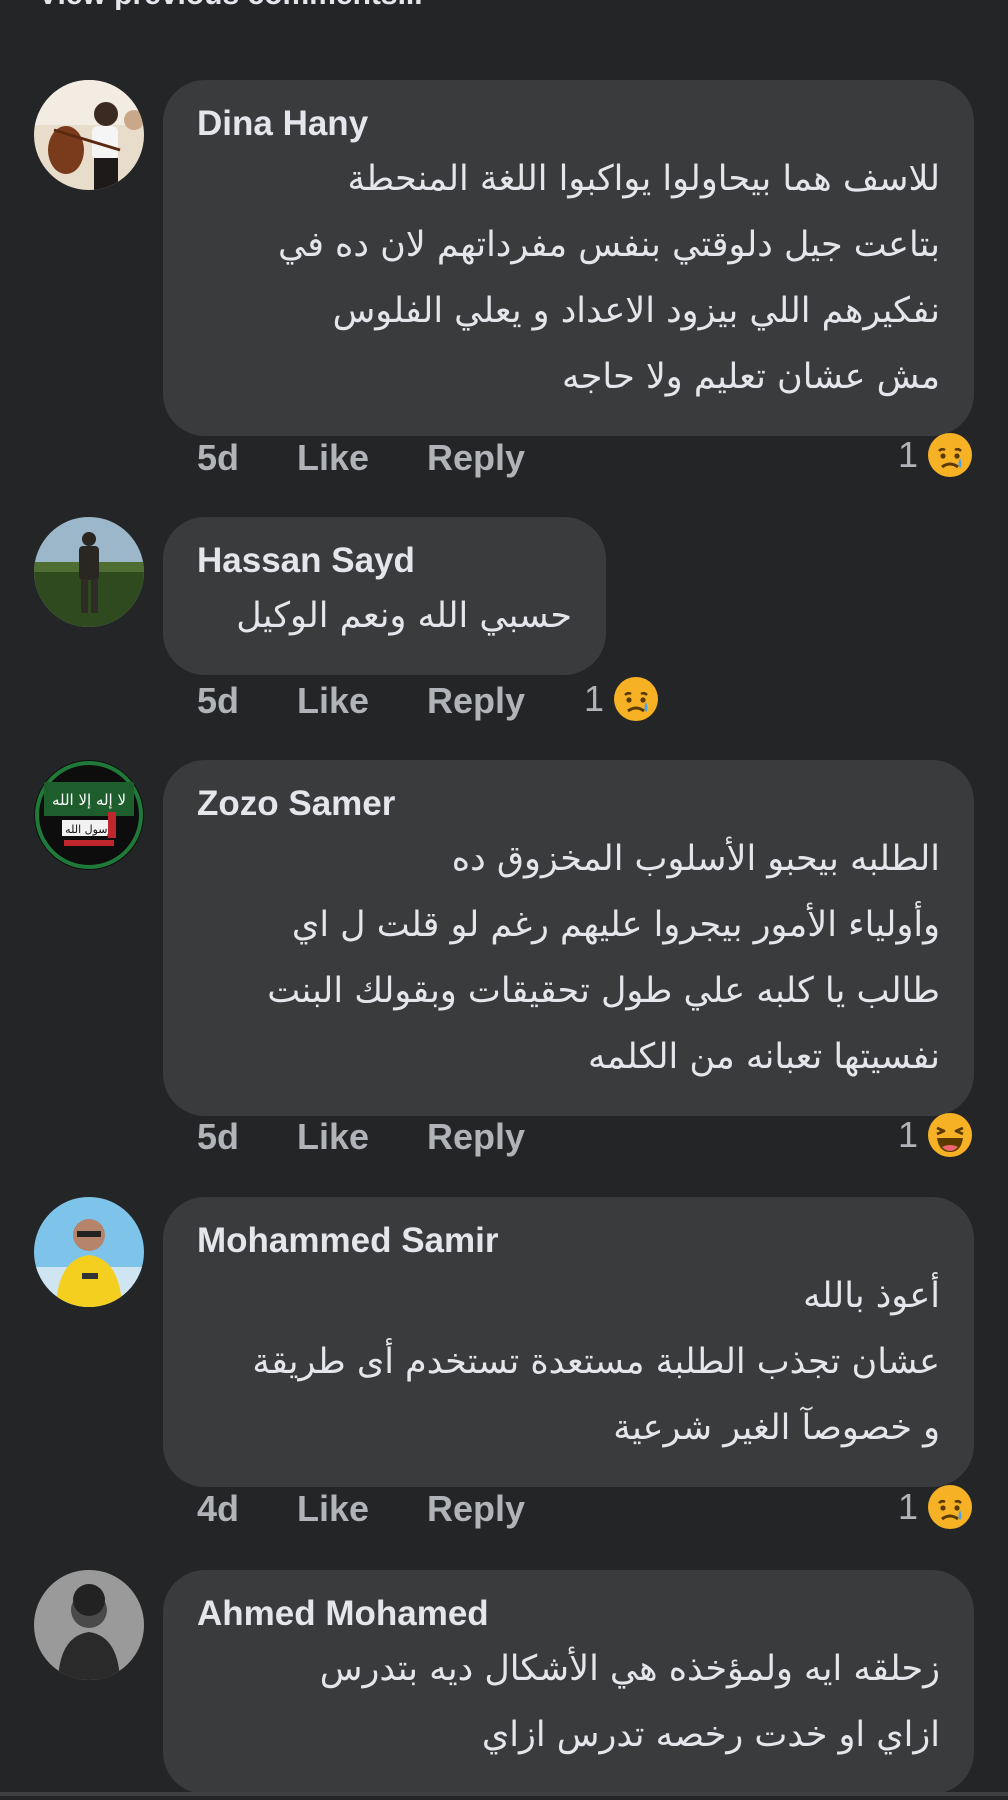  What do you see at coordinates (384, 561) in the screenshot?
I see `comment-author: Hassan Sayd` at bounding box center [384, 561].